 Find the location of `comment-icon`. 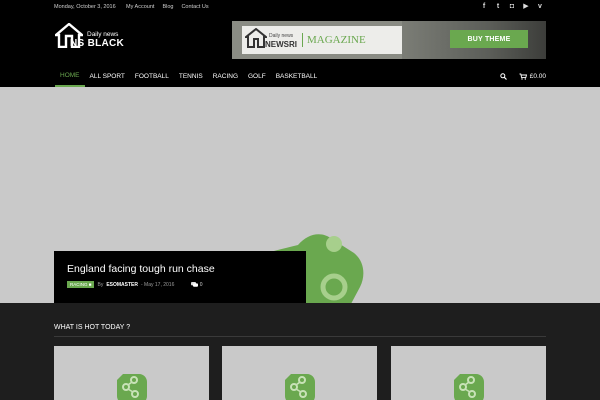

comment-icon is located at coordinates (195, 284).